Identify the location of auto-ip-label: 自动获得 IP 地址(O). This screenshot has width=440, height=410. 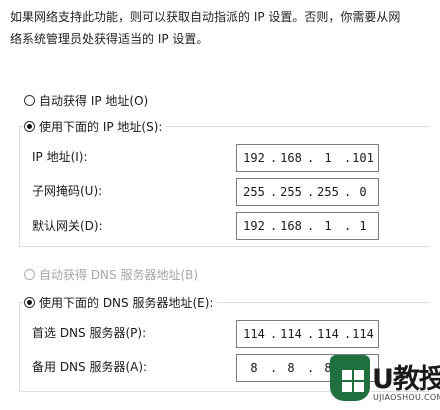
(94, 100).